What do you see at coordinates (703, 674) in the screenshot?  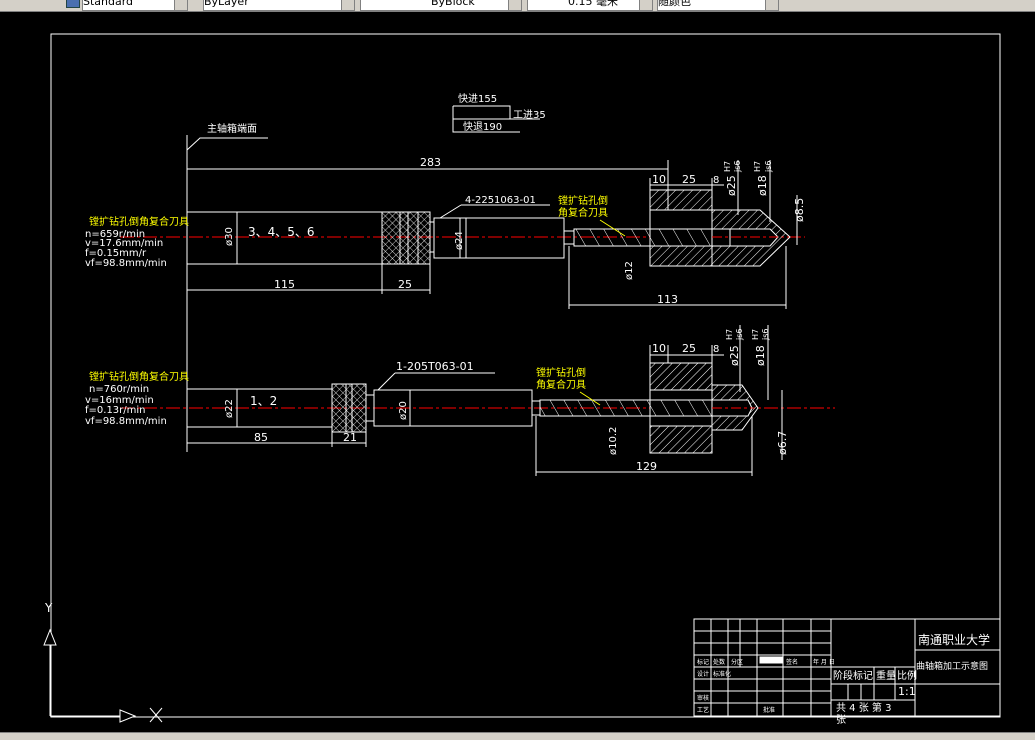 I see `design-label: 设计` at bounding box center [703, 674].